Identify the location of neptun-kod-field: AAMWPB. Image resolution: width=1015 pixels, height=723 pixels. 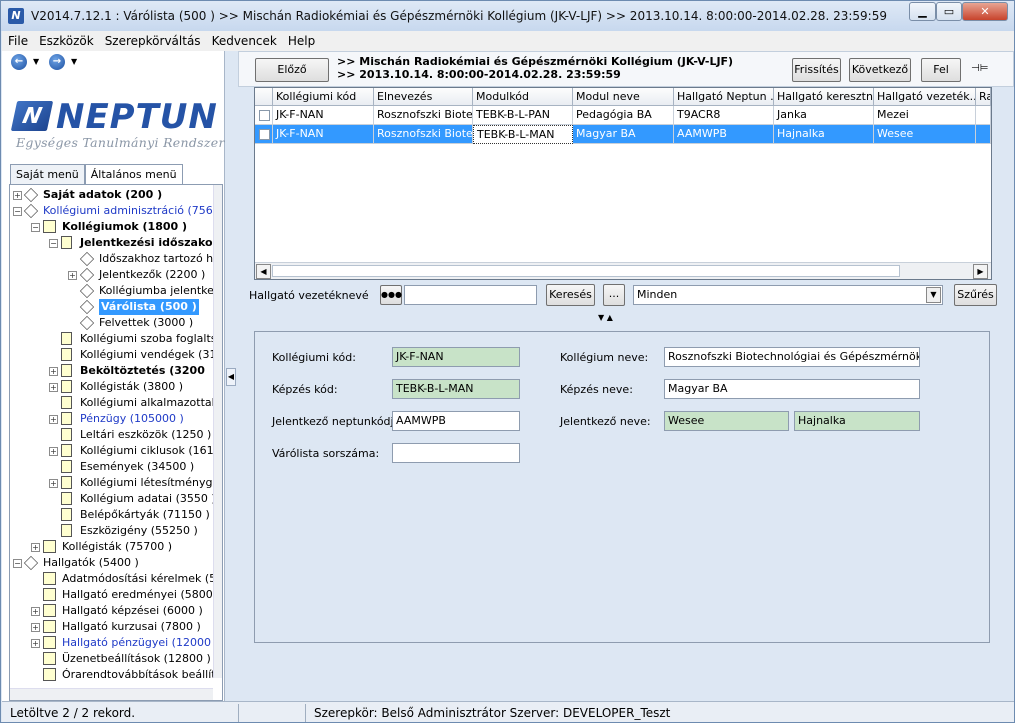
(456, 421).